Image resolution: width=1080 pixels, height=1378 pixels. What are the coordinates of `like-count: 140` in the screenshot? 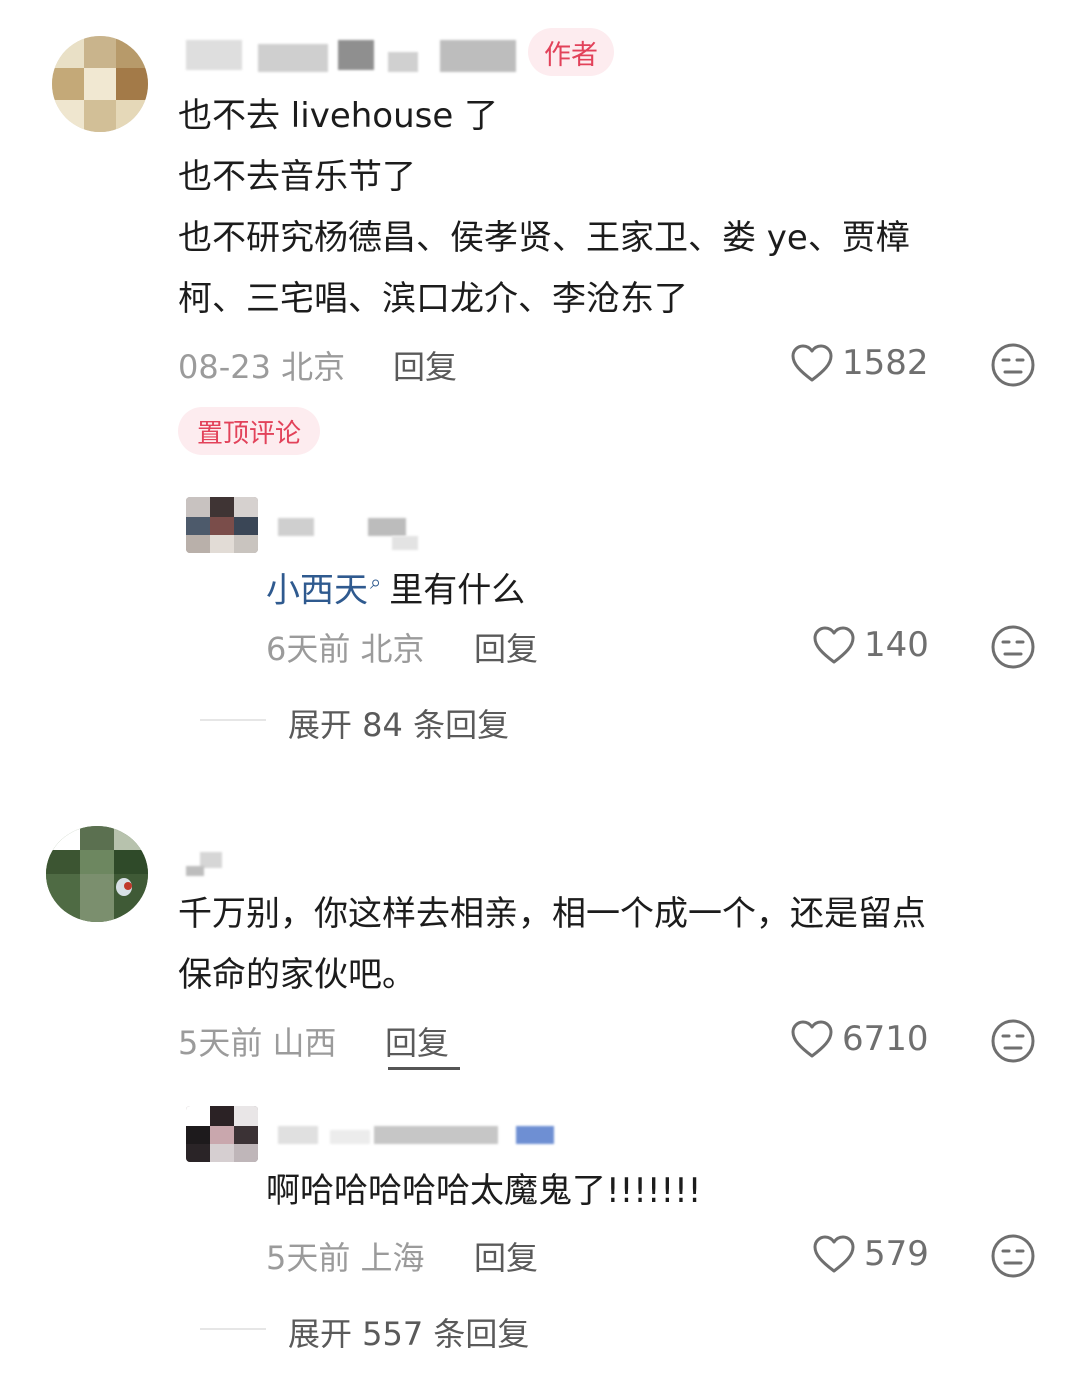 It's located at (896, 645).